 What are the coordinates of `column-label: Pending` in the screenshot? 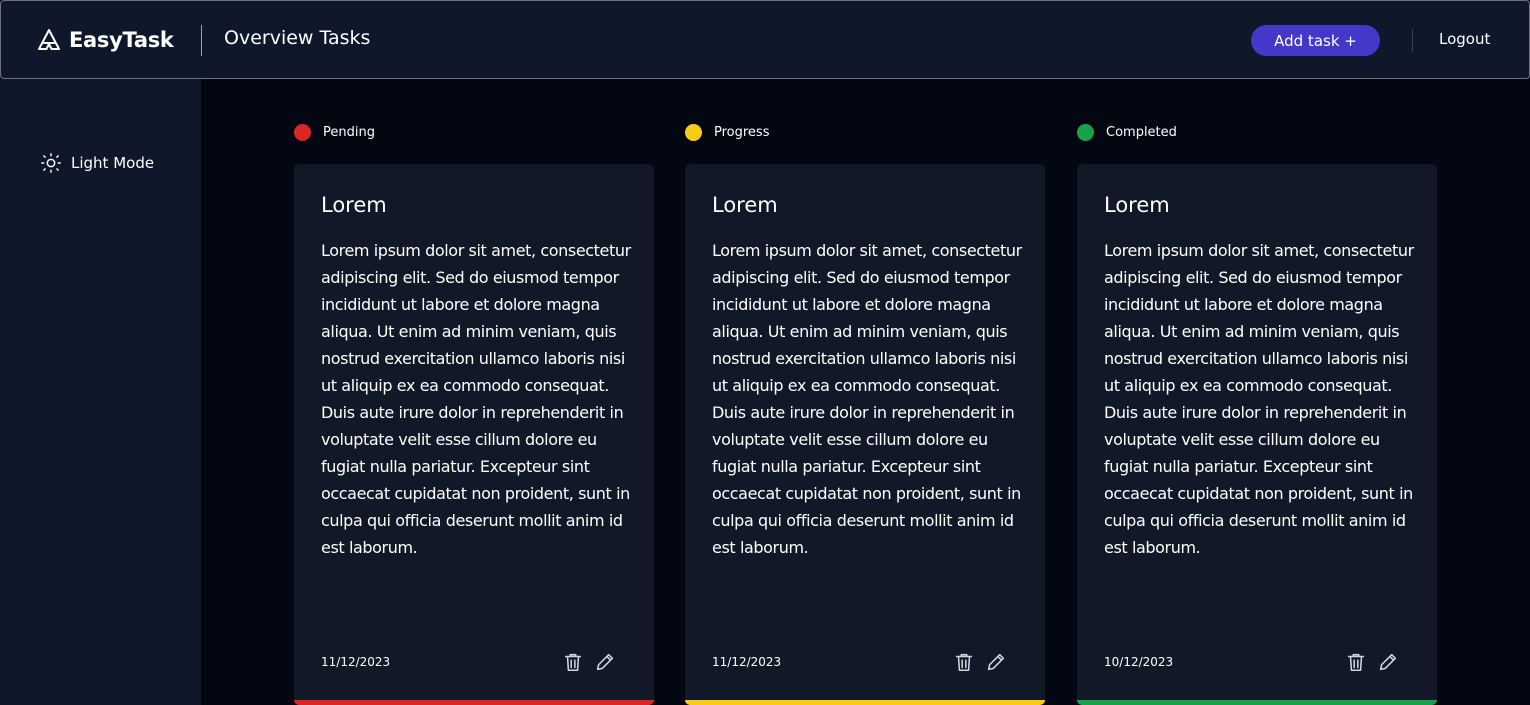 It's located at (349, 132).